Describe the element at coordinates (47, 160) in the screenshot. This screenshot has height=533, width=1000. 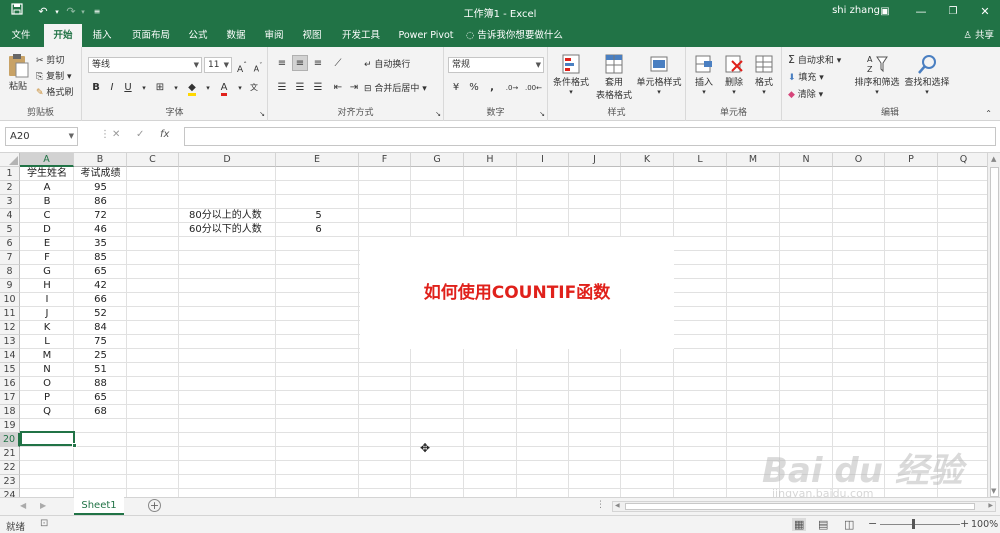
I see `column-header-a: A` at that location.